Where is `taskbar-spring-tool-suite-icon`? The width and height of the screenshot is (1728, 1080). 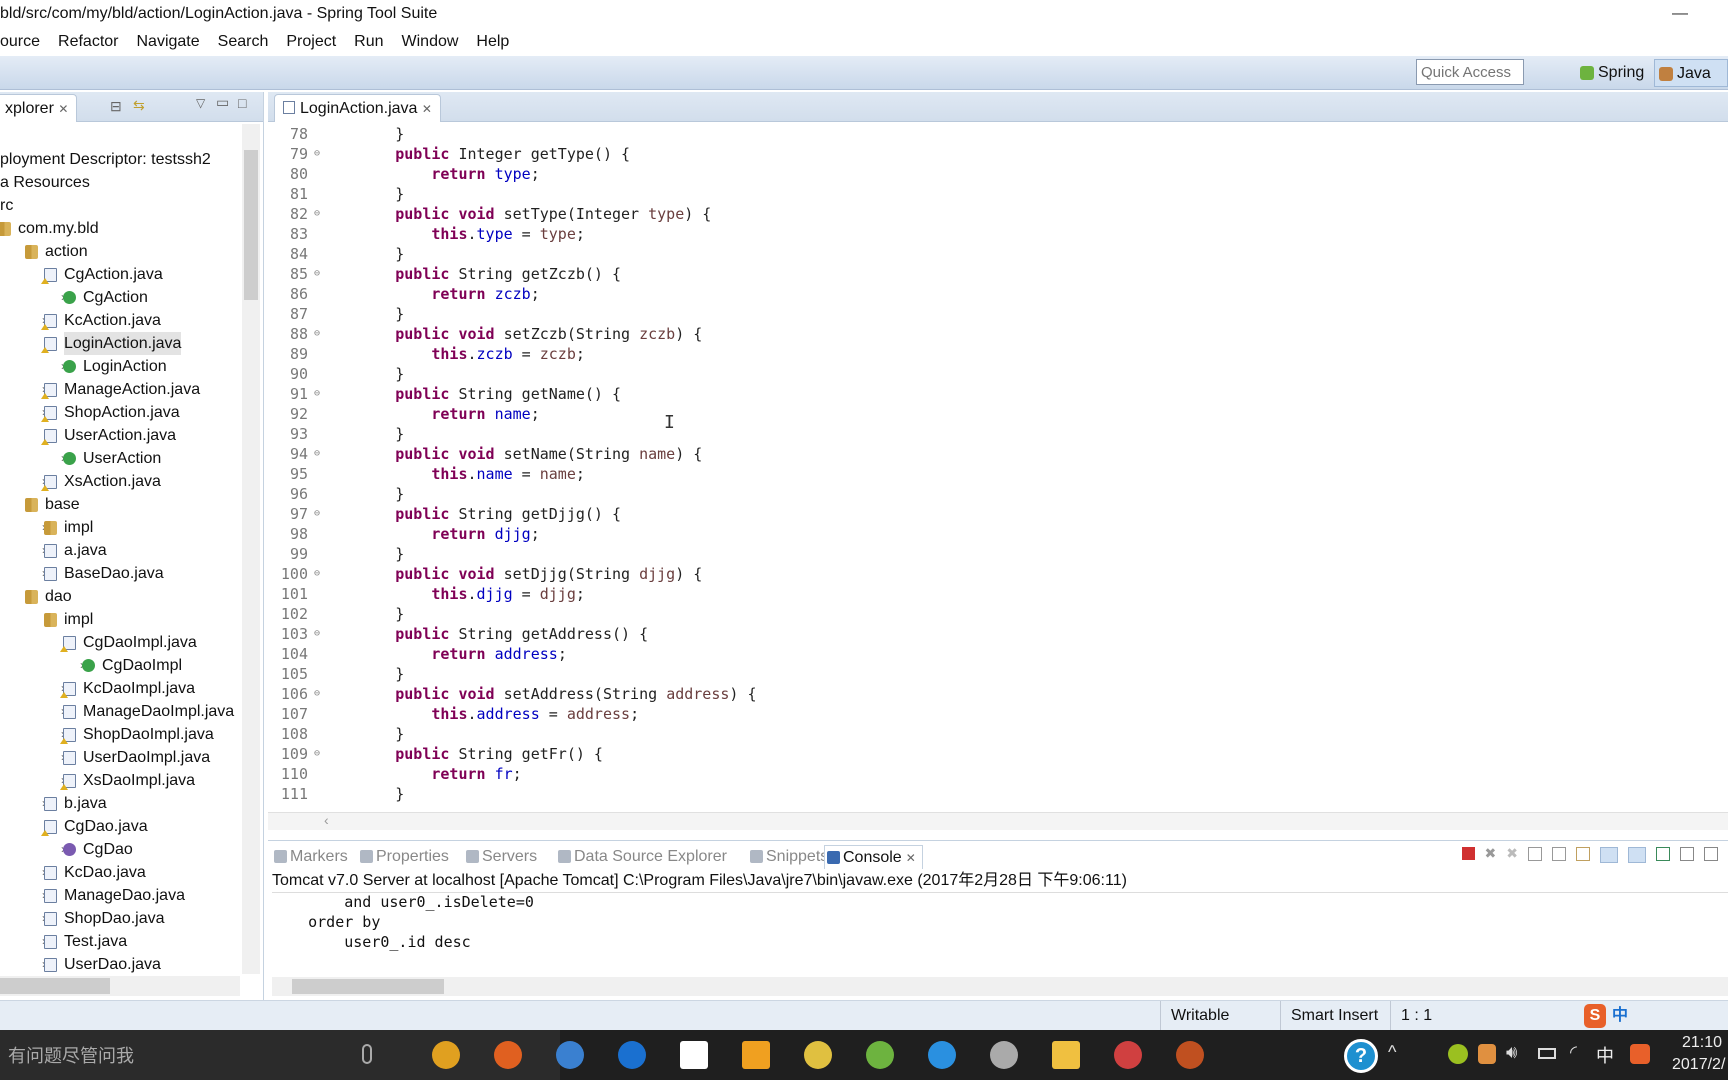 taskbar-spring-tool-suite-icon is located at coordinates (880, 1055).